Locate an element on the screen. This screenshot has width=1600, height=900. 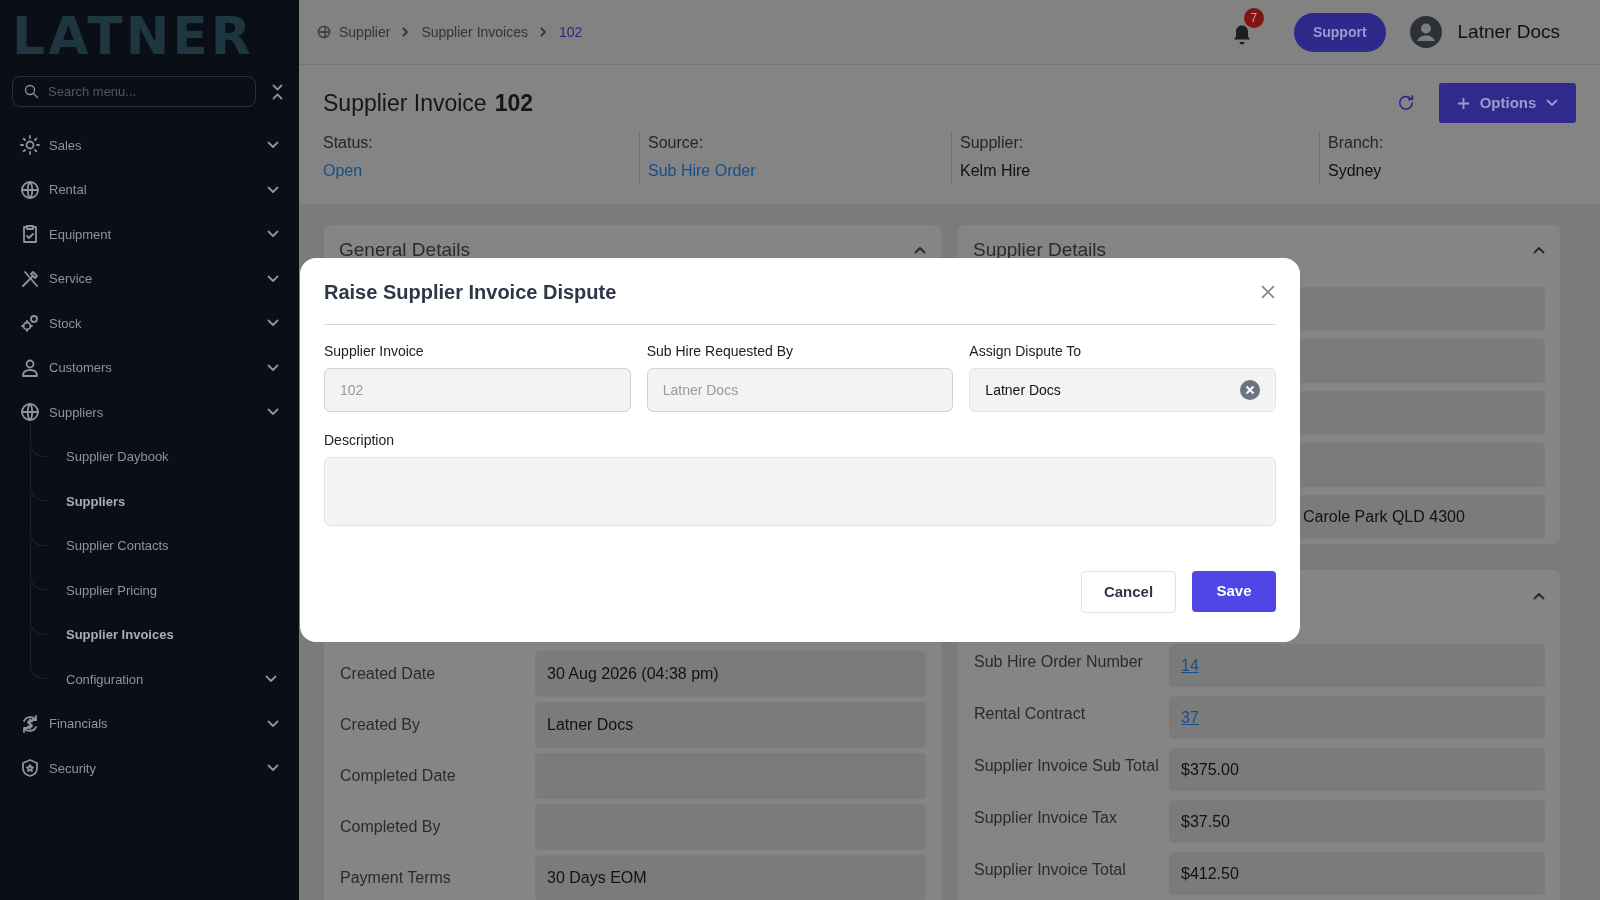
field-label: Supplier Invoice Sub Total is located at coordinates (1066, 766).